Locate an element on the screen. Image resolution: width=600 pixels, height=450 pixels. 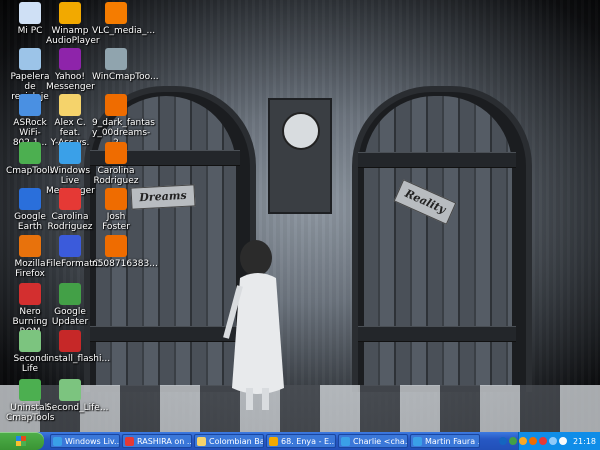
wifi-icon is located at coordinates (30, 105).